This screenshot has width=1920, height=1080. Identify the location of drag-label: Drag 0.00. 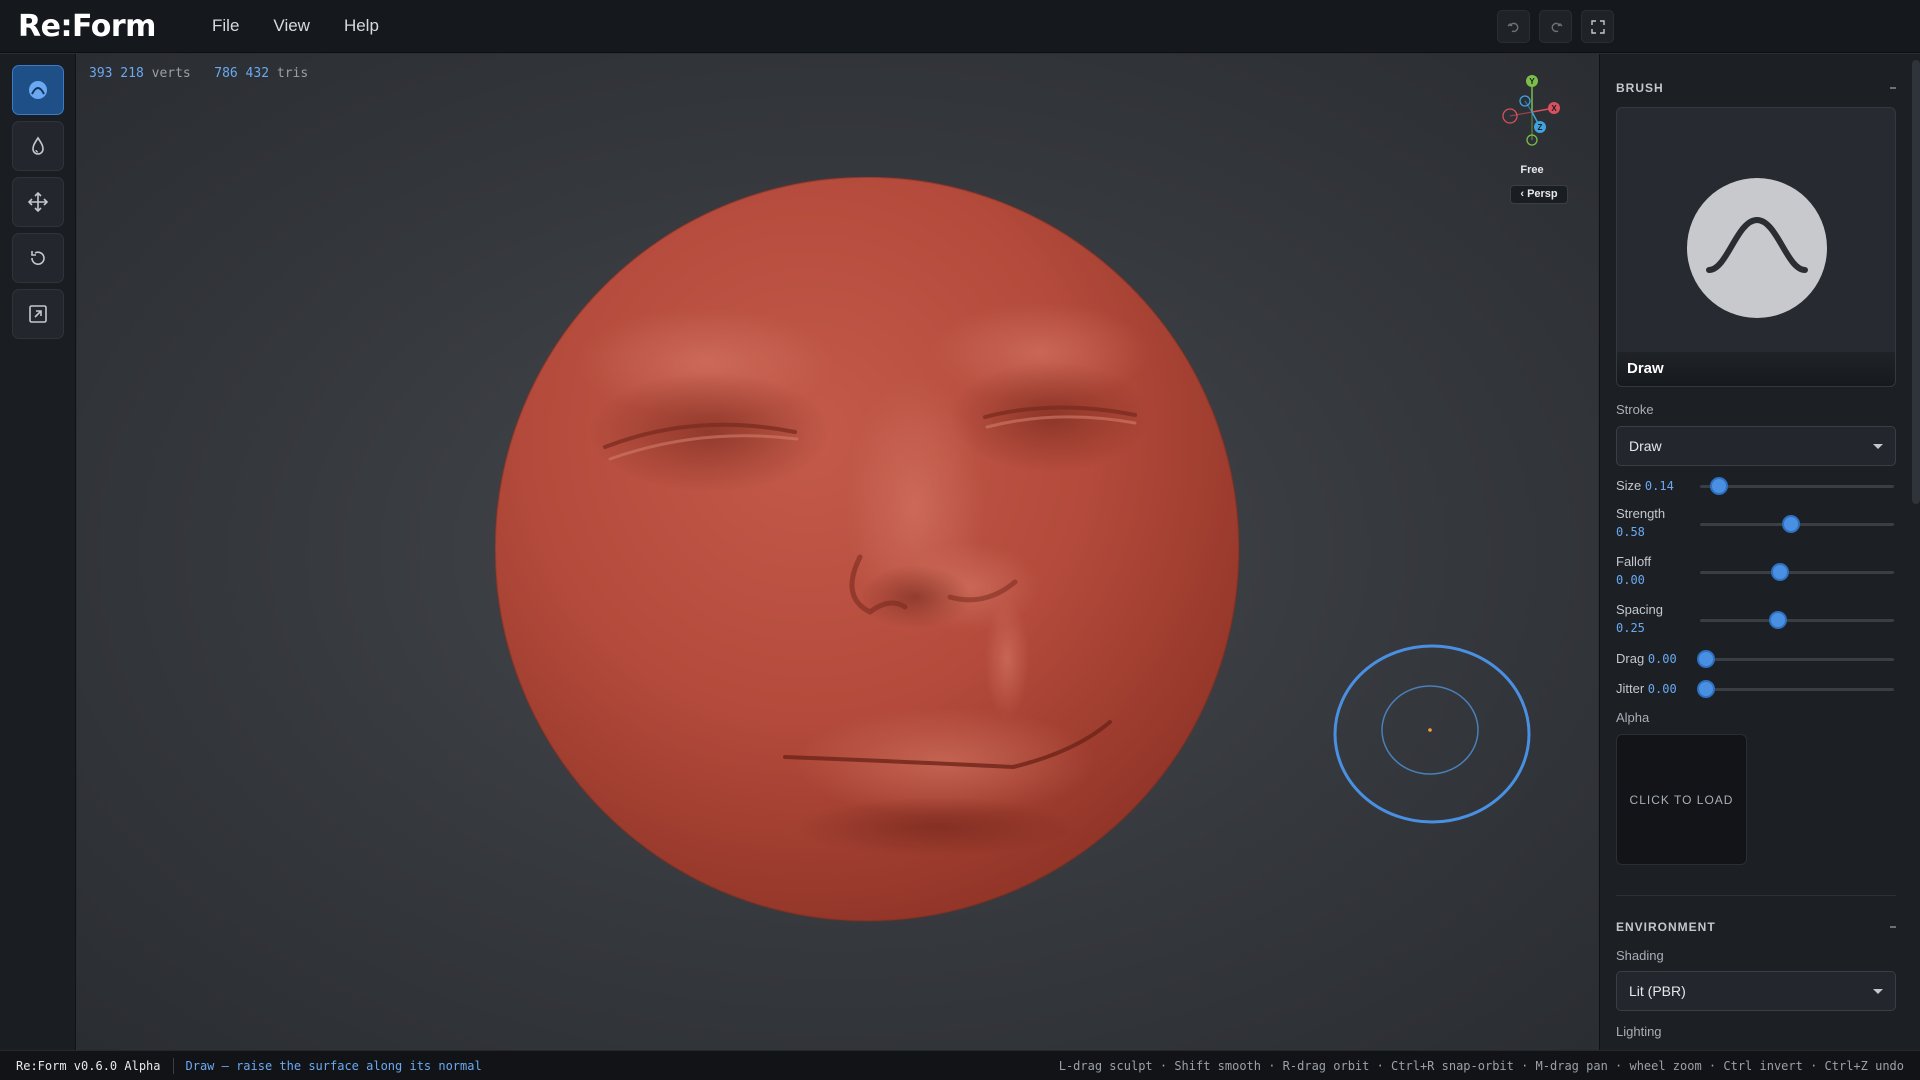
(1646, 658).